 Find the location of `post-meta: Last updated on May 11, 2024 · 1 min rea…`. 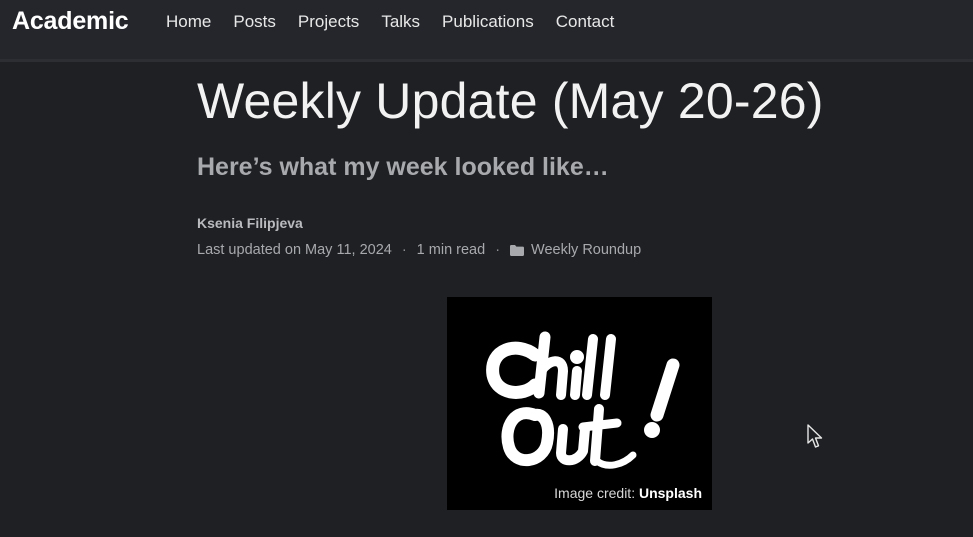

post-meta: Last updated on May 11, 2024 · 1 min rea… is located at coordinates (419, 250).